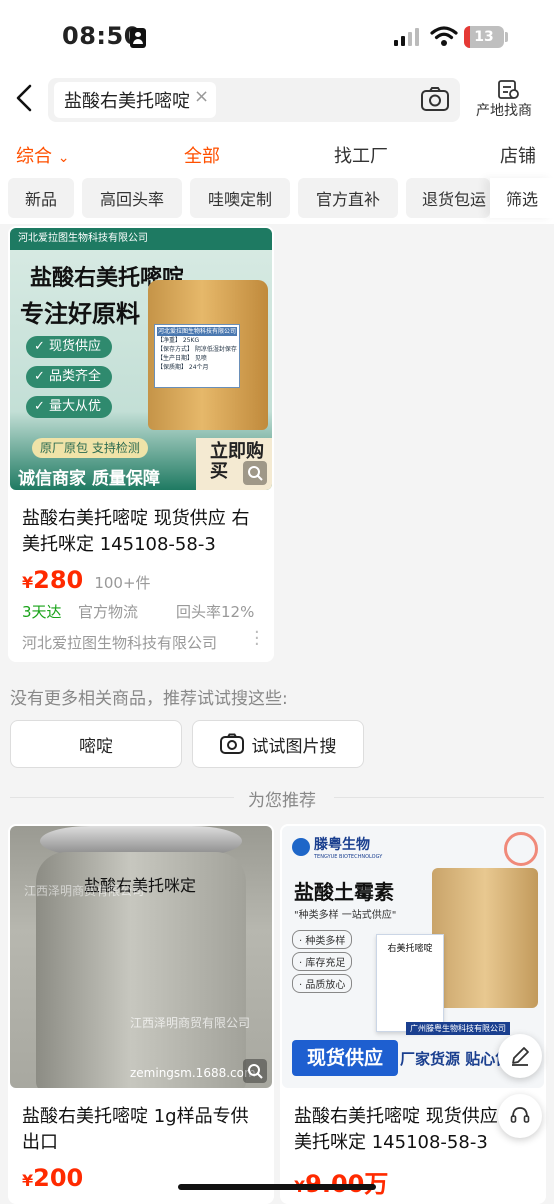  Describe the element at coordinates (122, 583) in the screenshot. I see `sold-count: 100+件` at that location.